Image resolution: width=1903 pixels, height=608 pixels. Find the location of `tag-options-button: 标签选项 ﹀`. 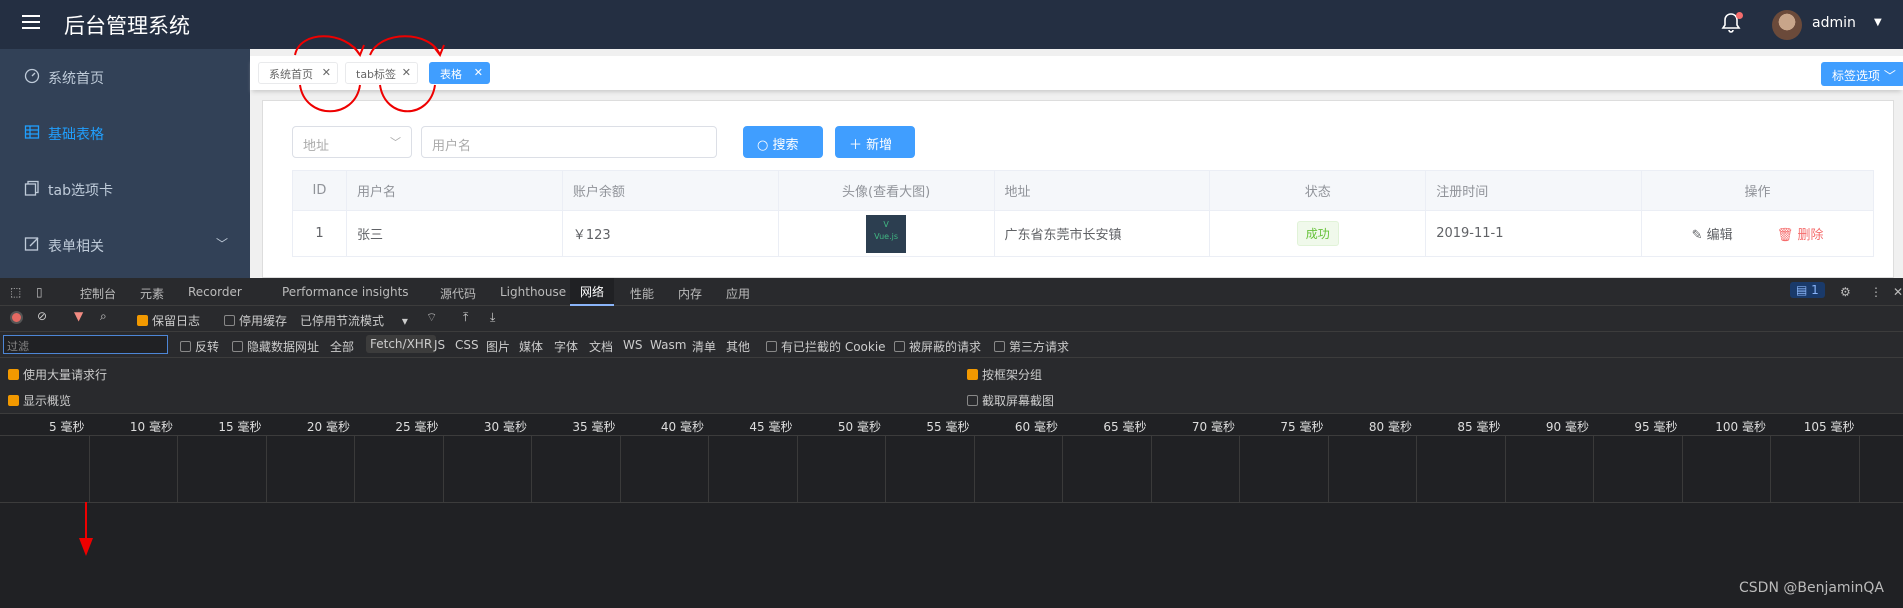

tag-options-button: 标签选项 ﹀ is located at coordinates (1862, 74).